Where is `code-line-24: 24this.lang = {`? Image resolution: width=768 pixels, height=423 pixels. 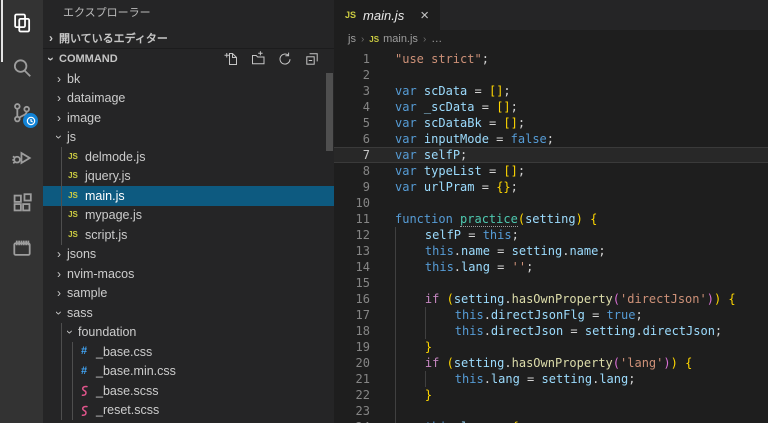
code-line-24: 24this.lang = { is located at coordinates (551, 421).